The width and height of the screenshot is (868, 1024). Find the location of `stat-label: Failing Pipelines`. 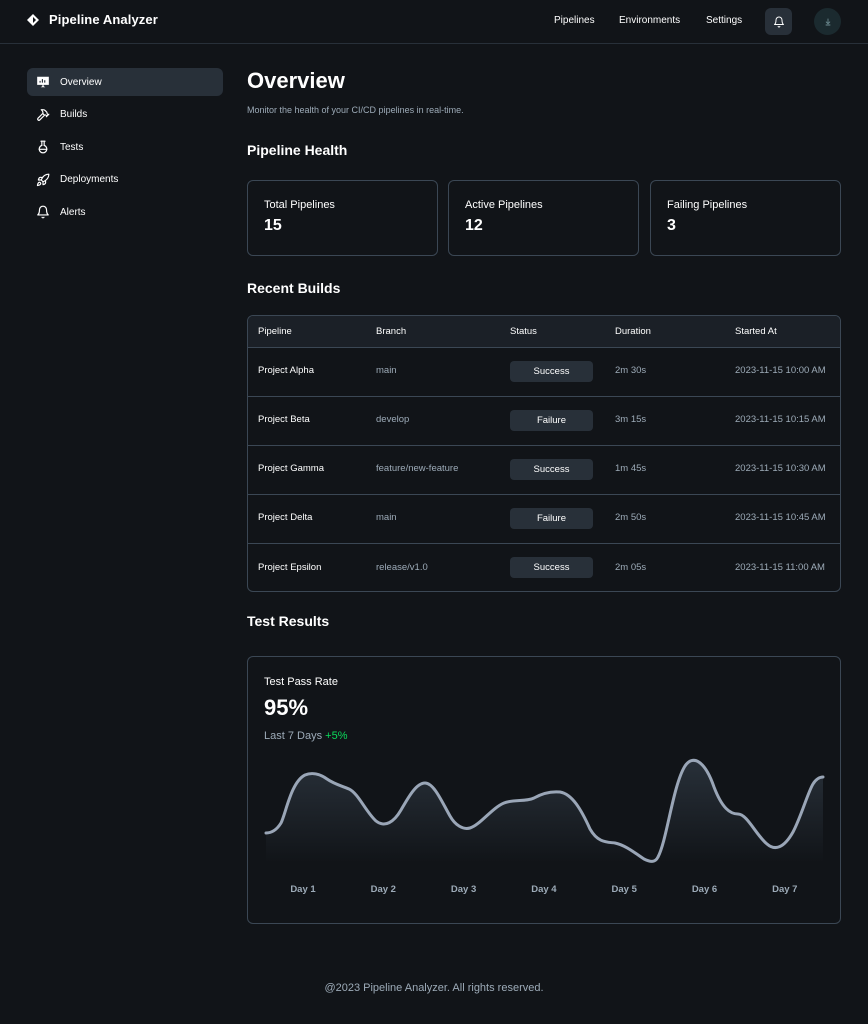

stat-label: Failing Pipelines is located at coordinates (707, 205).